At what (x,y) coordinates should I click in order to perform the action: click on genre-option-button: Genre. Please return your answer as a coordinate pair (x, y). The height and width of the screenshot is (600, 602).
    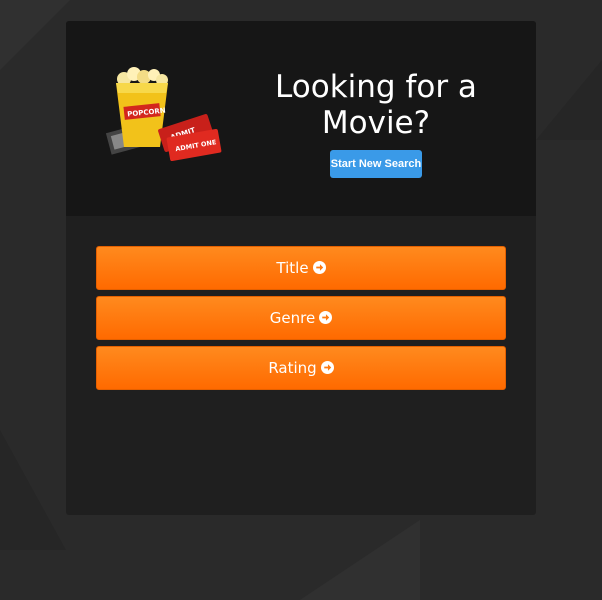
    Looking at the image, I should click on (301, 318).